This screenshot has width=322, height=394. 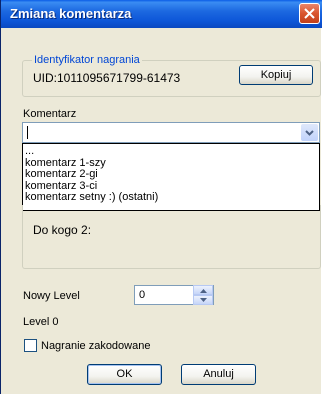 I want to click on uid-text: UID:1011095671799-61473, so click(x=107, y=78).